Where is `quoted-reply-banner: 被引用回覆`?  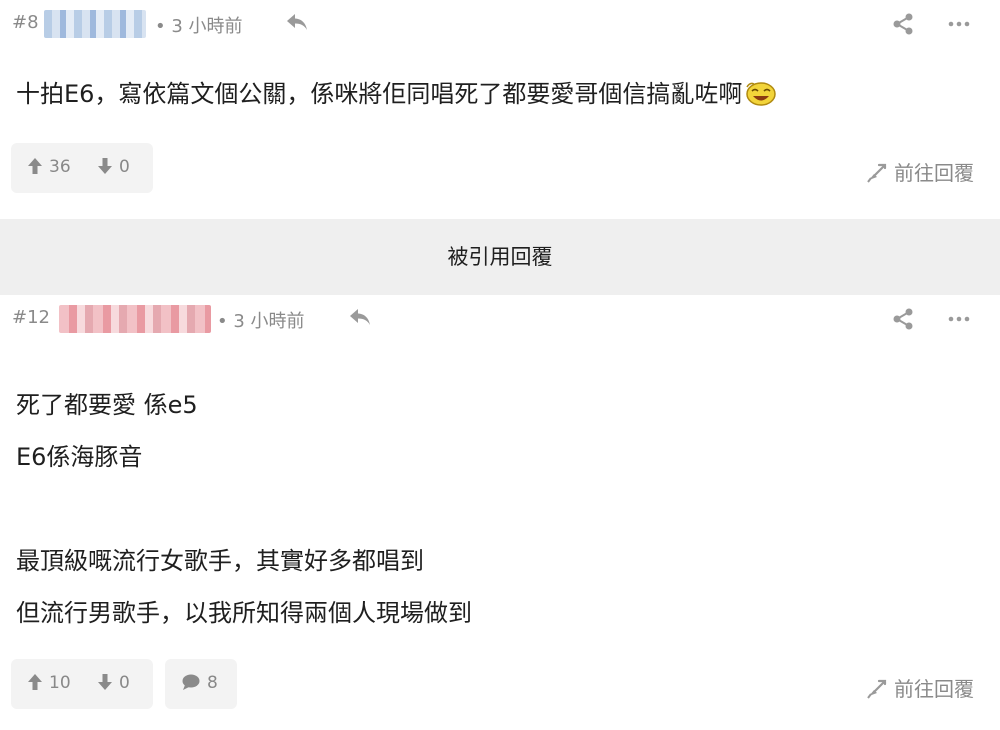
quoted-reply-banner: 被引用回覆 is located at coordinates (500, 257).